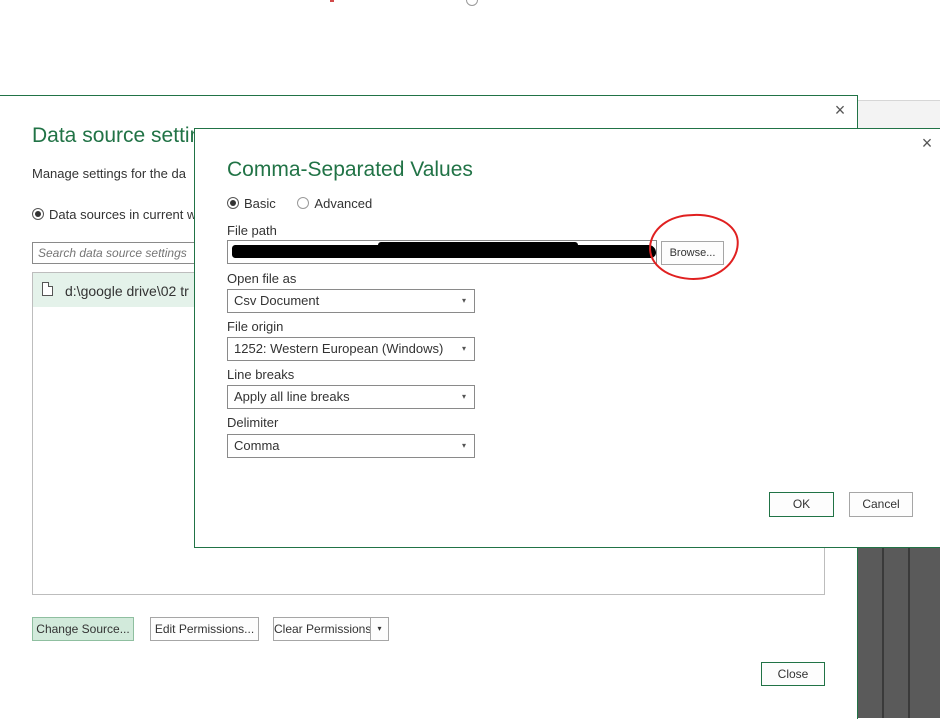  What do you see at coordinates (127, 291) in the screenshot?
I see `list-item-text: d:\google drive\02 tr` at bounding box center [127, 291].